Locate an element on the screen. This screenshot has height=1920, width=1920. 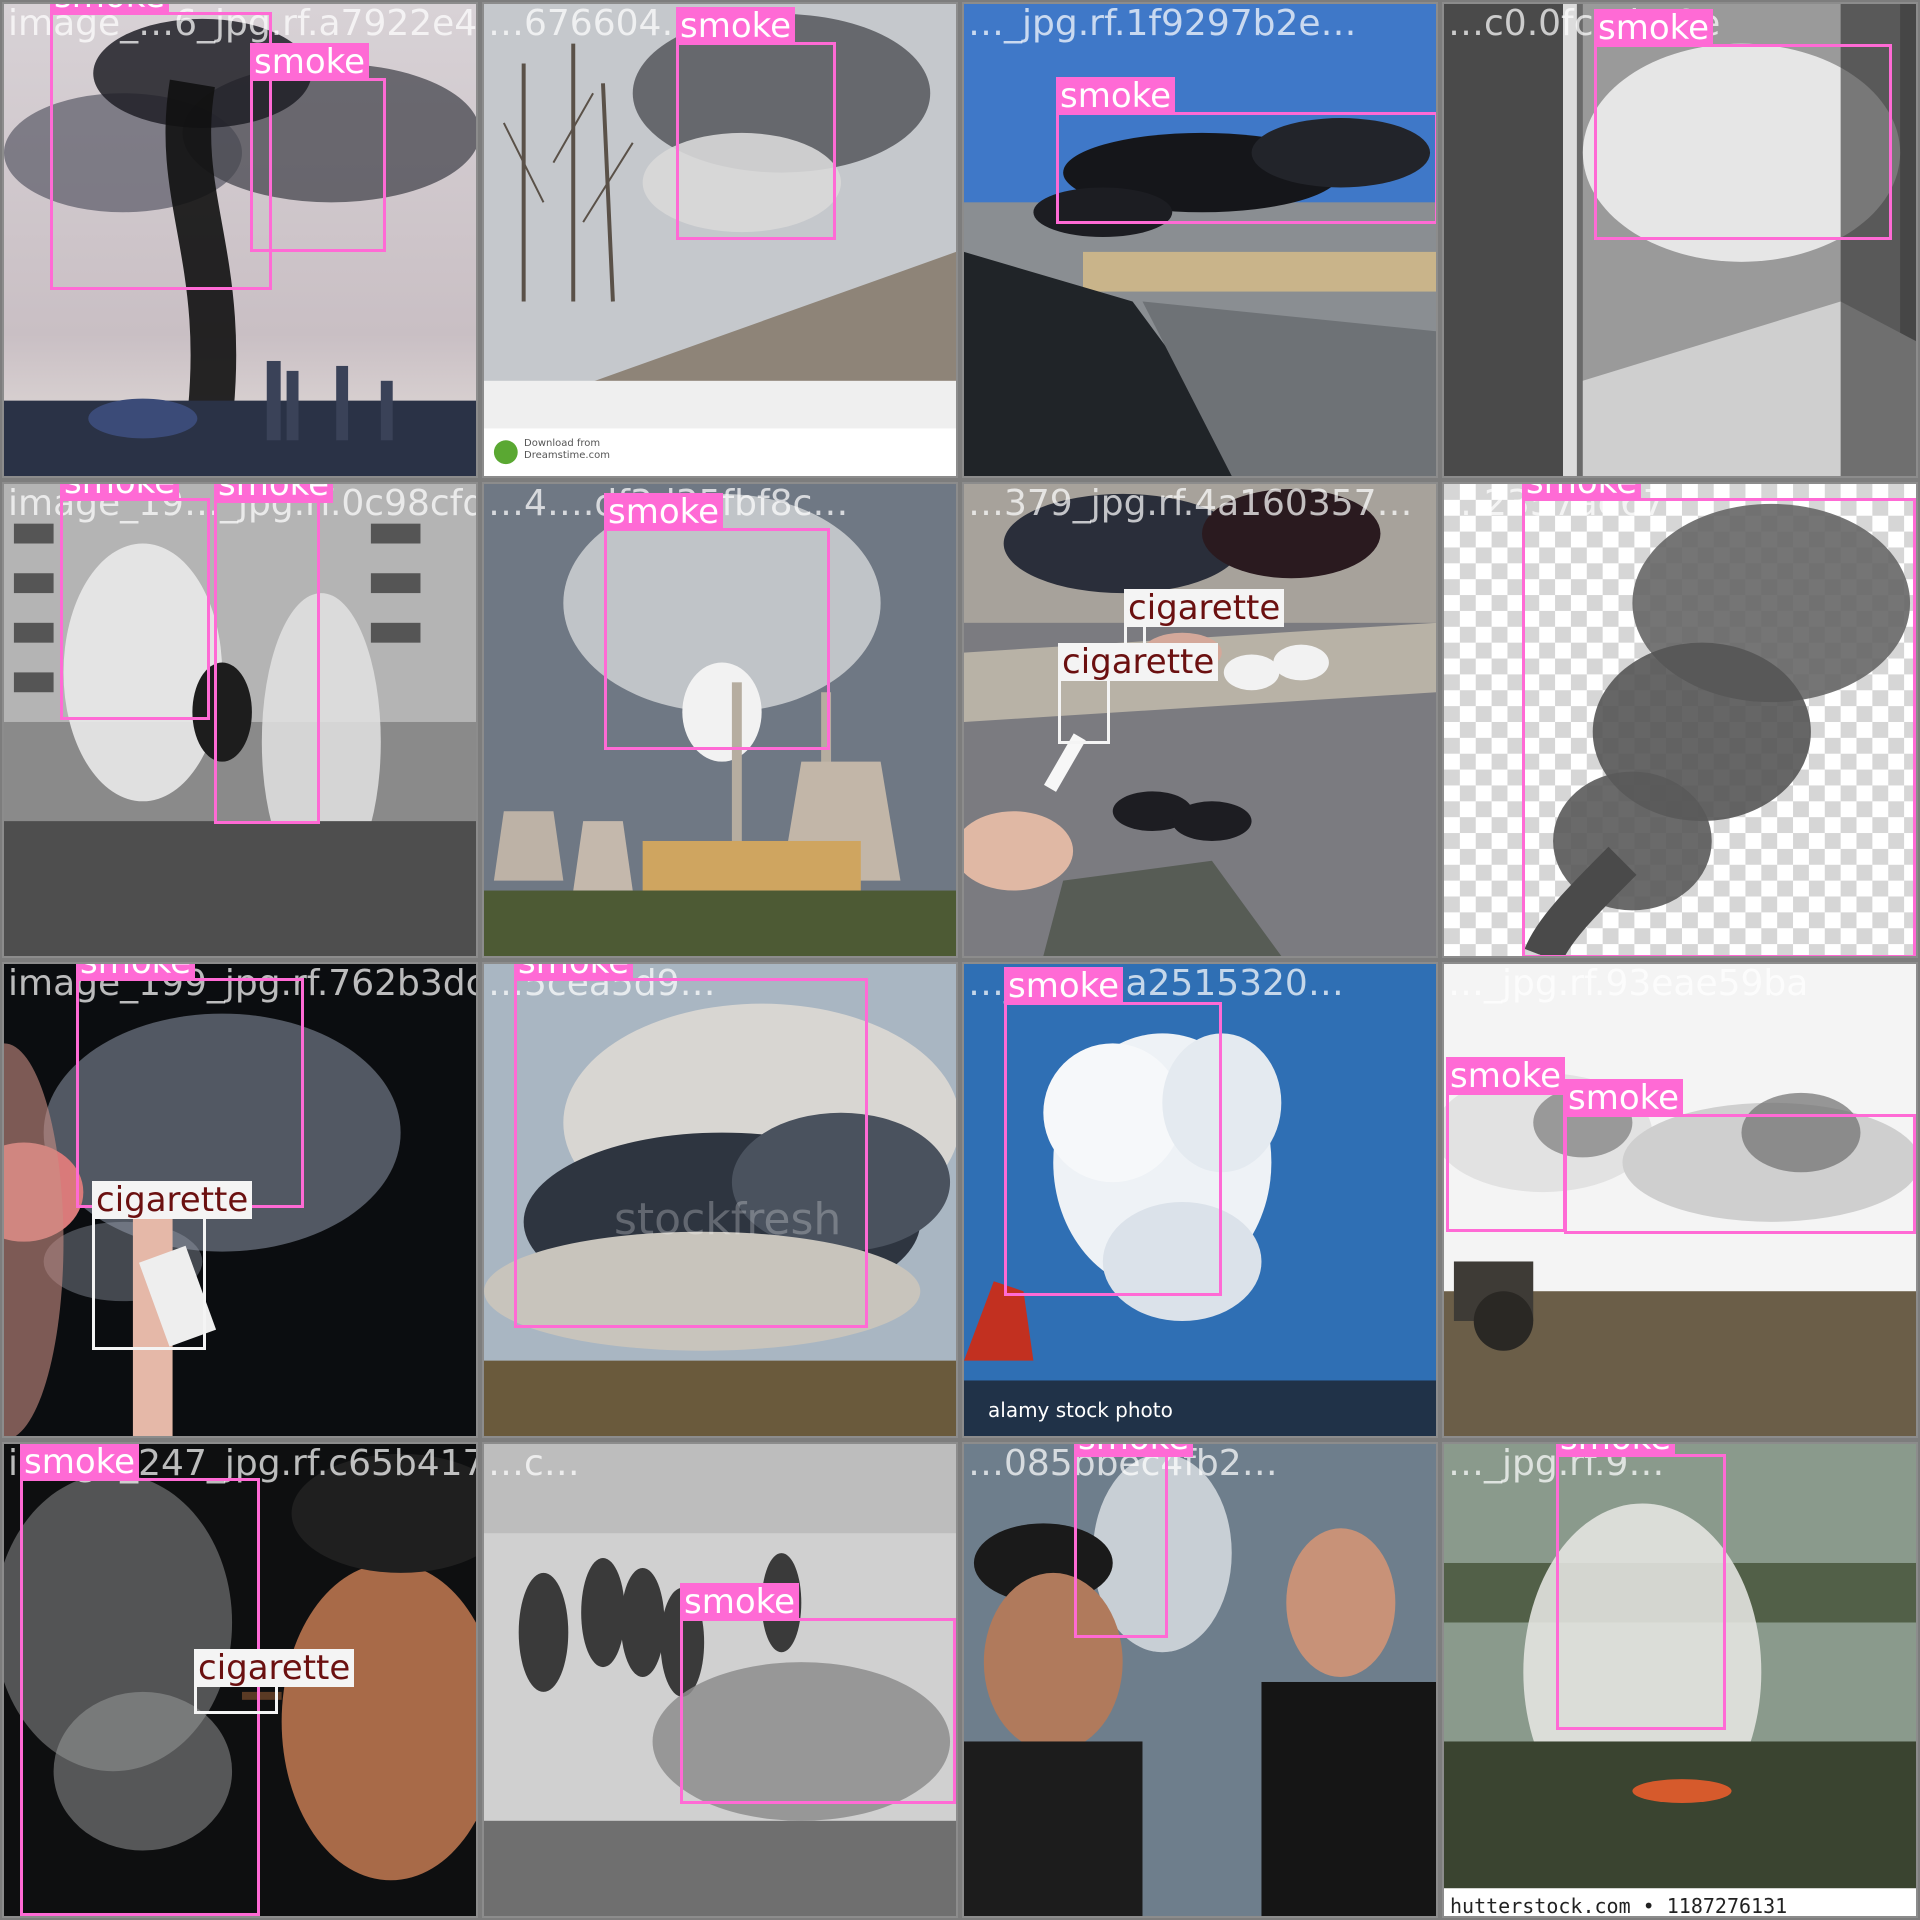
tile-10: …5cea5d9… stockfresh smoke is located at coordinates (720, 1200).